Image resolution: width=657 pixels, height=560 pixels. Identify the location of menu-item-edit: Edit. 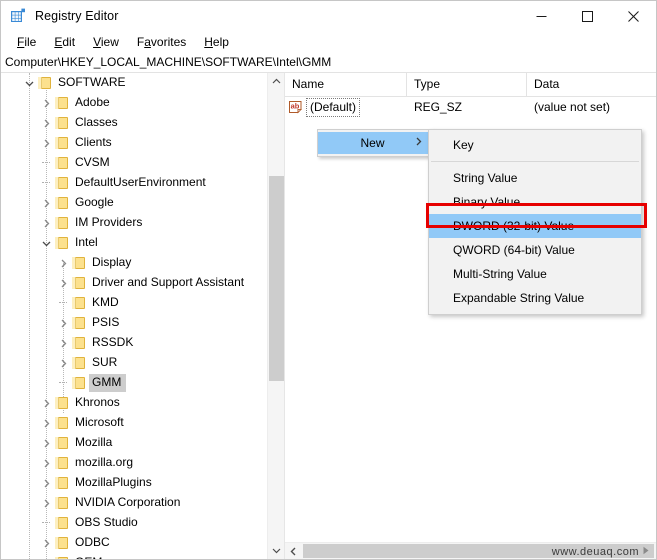
(64, 42).